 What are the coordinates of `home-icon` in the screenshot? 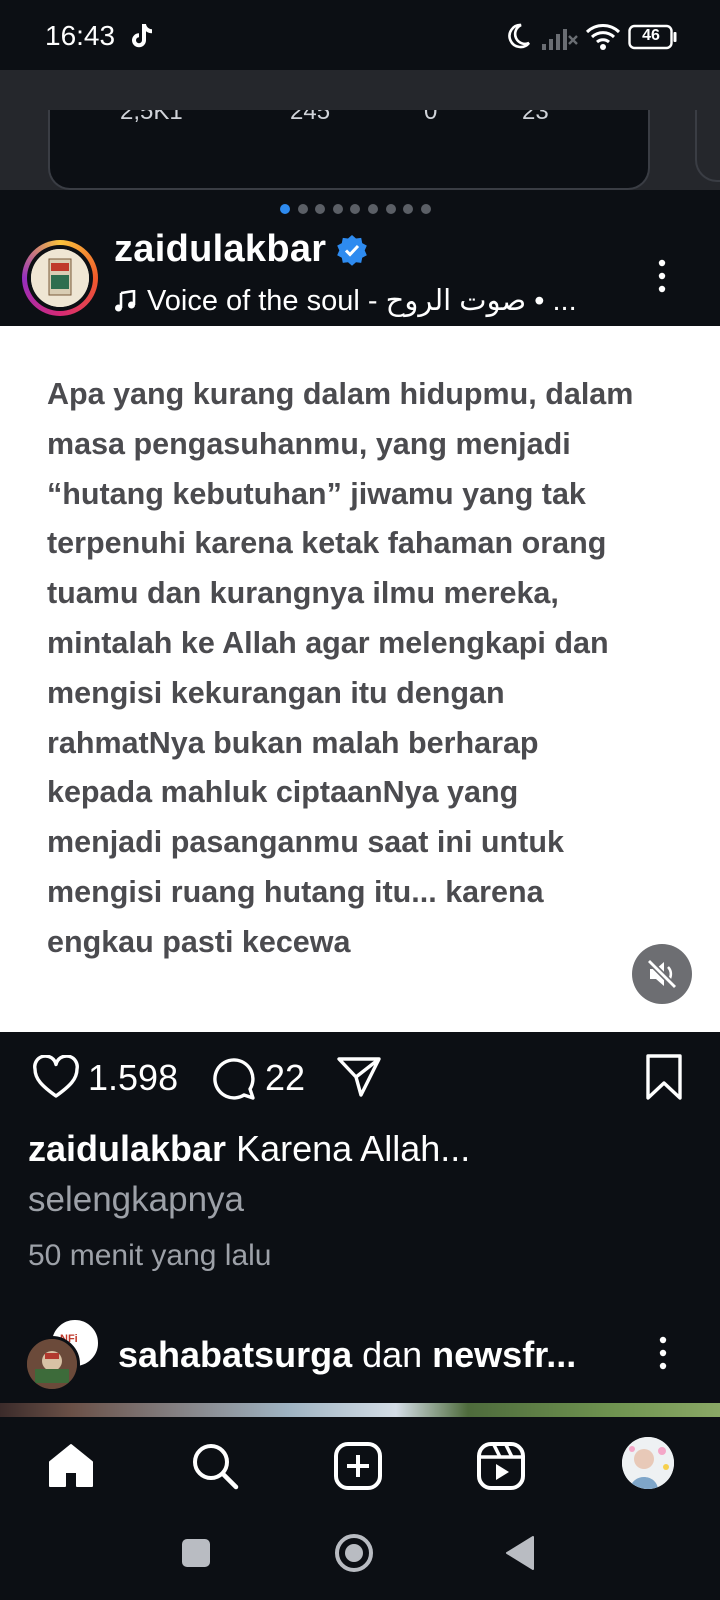 It's located at (71, 1466).